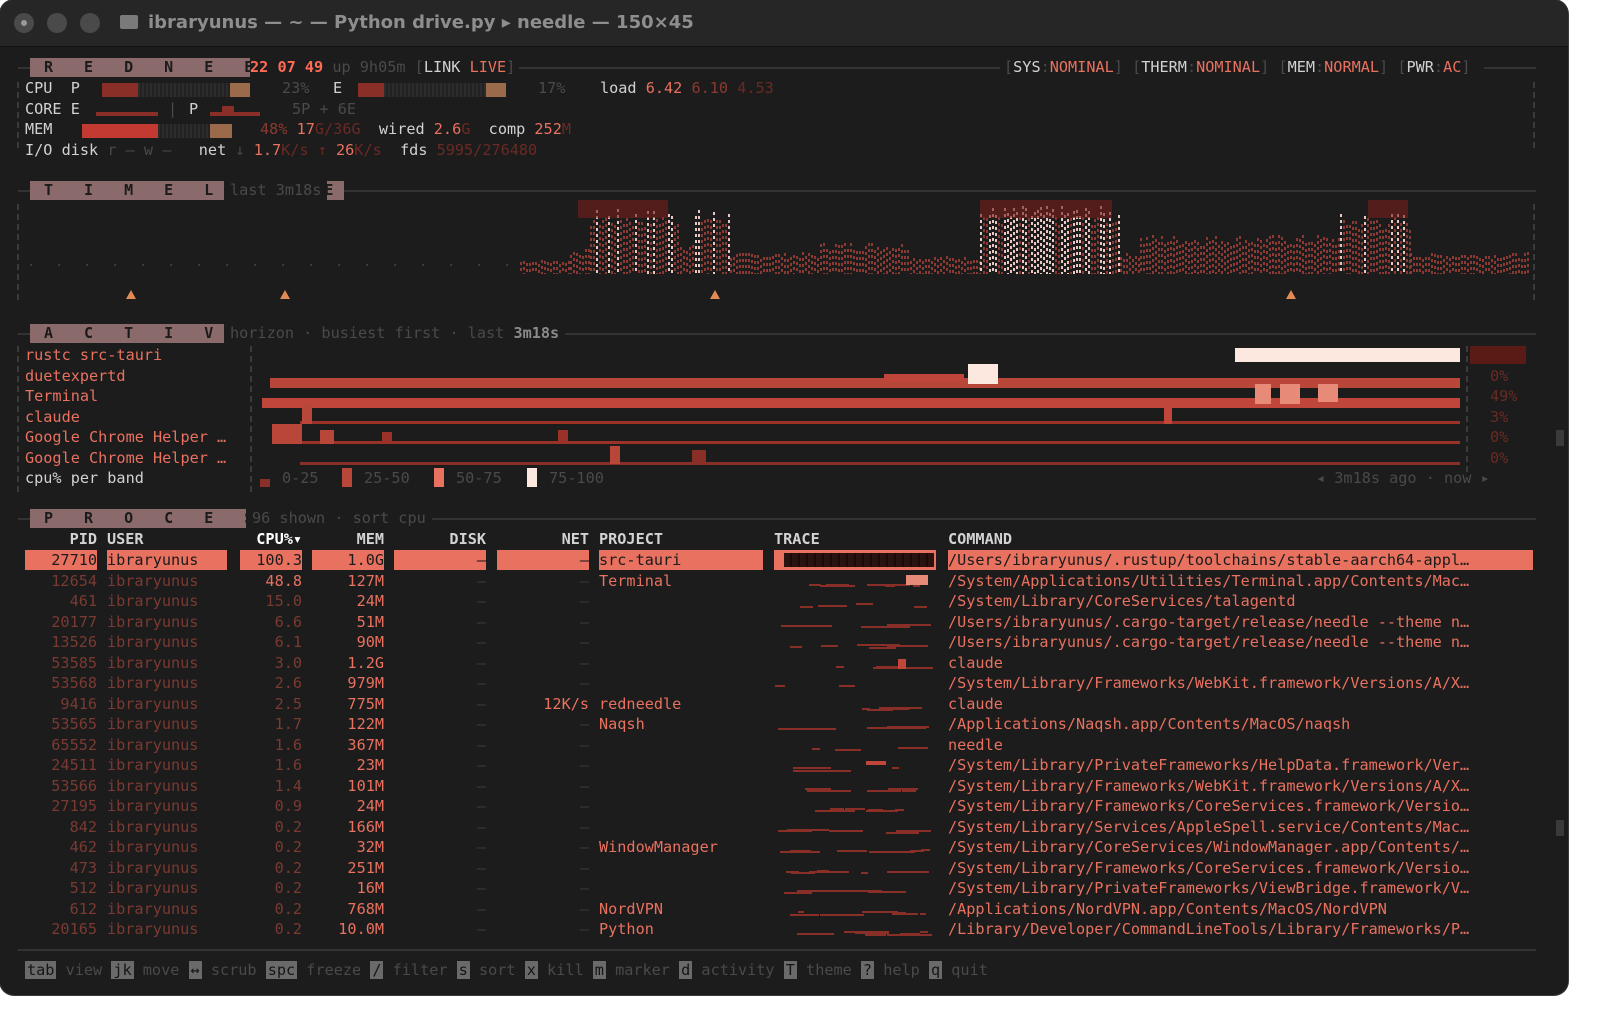  Describe the element at coordinates (1240, 539) in the screenshot. I see `column-header-command: COMMAND` at that location.